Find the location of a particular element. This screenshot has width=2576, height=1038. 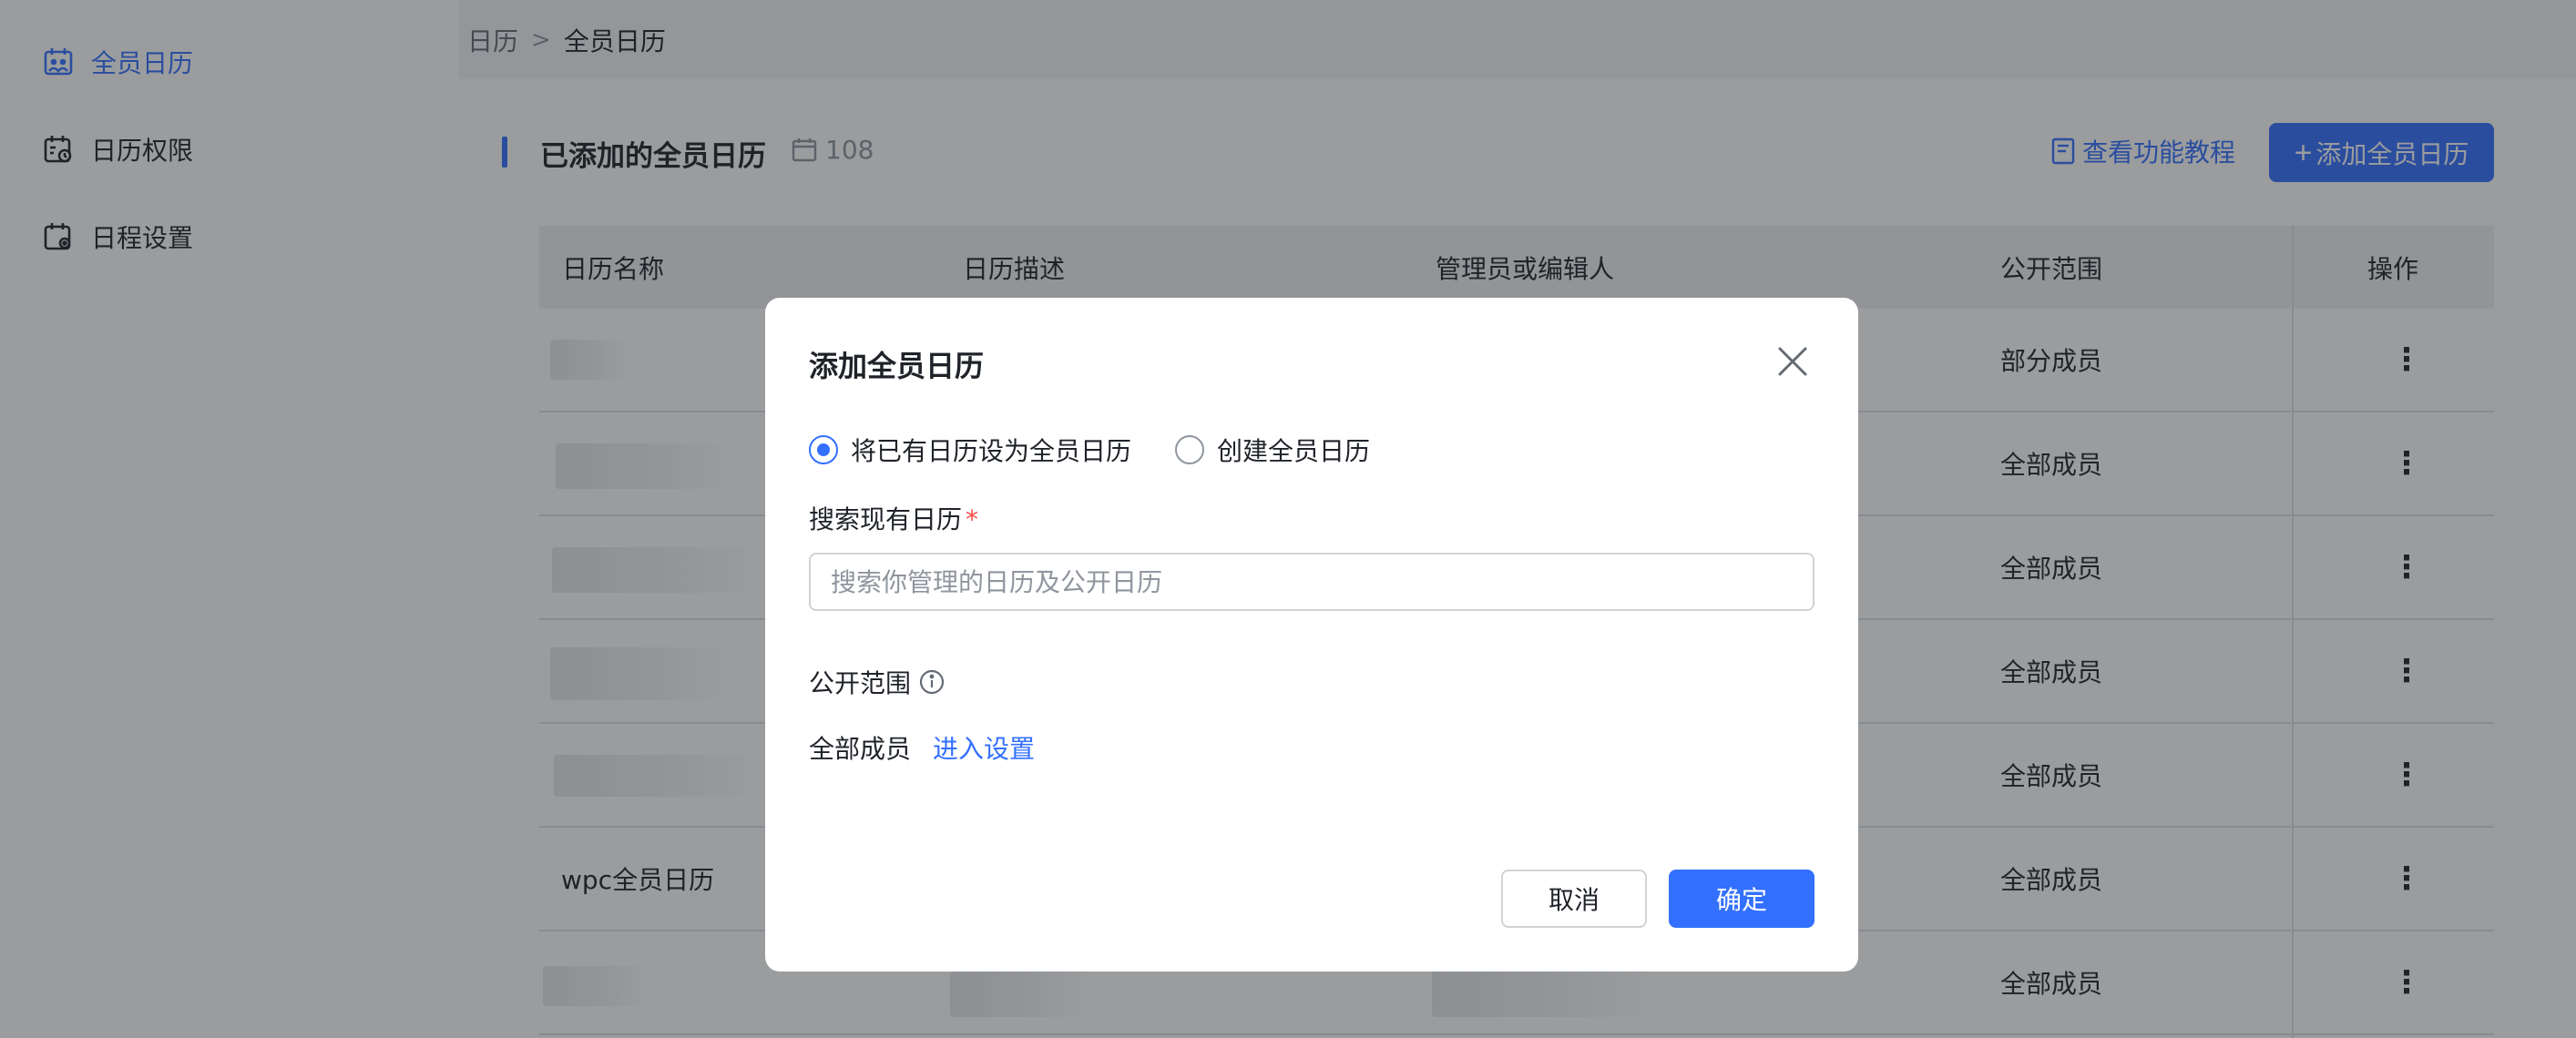

search-label-text: 搜索现有日历 is located at coordinates (886, 519).